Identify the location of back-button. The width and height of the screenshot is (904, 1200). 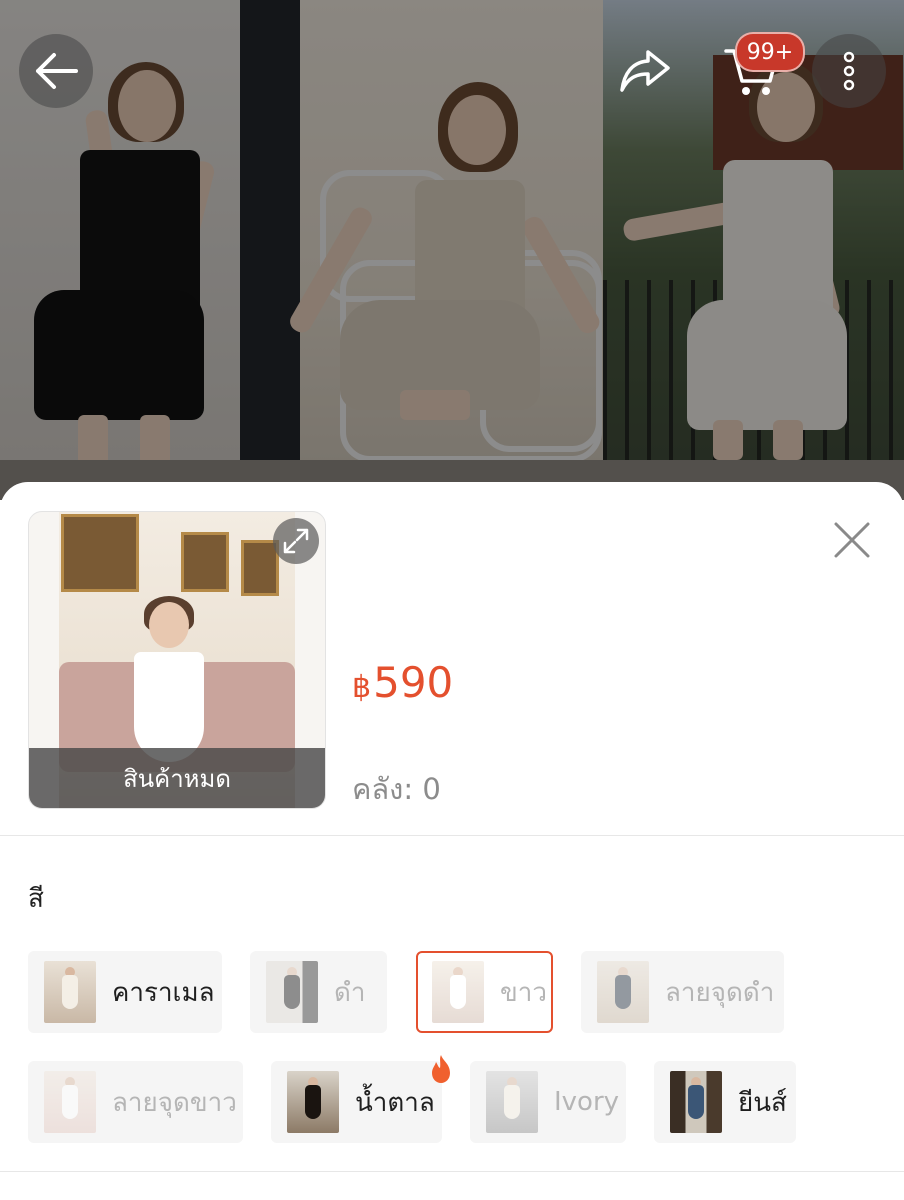
(56, 71).